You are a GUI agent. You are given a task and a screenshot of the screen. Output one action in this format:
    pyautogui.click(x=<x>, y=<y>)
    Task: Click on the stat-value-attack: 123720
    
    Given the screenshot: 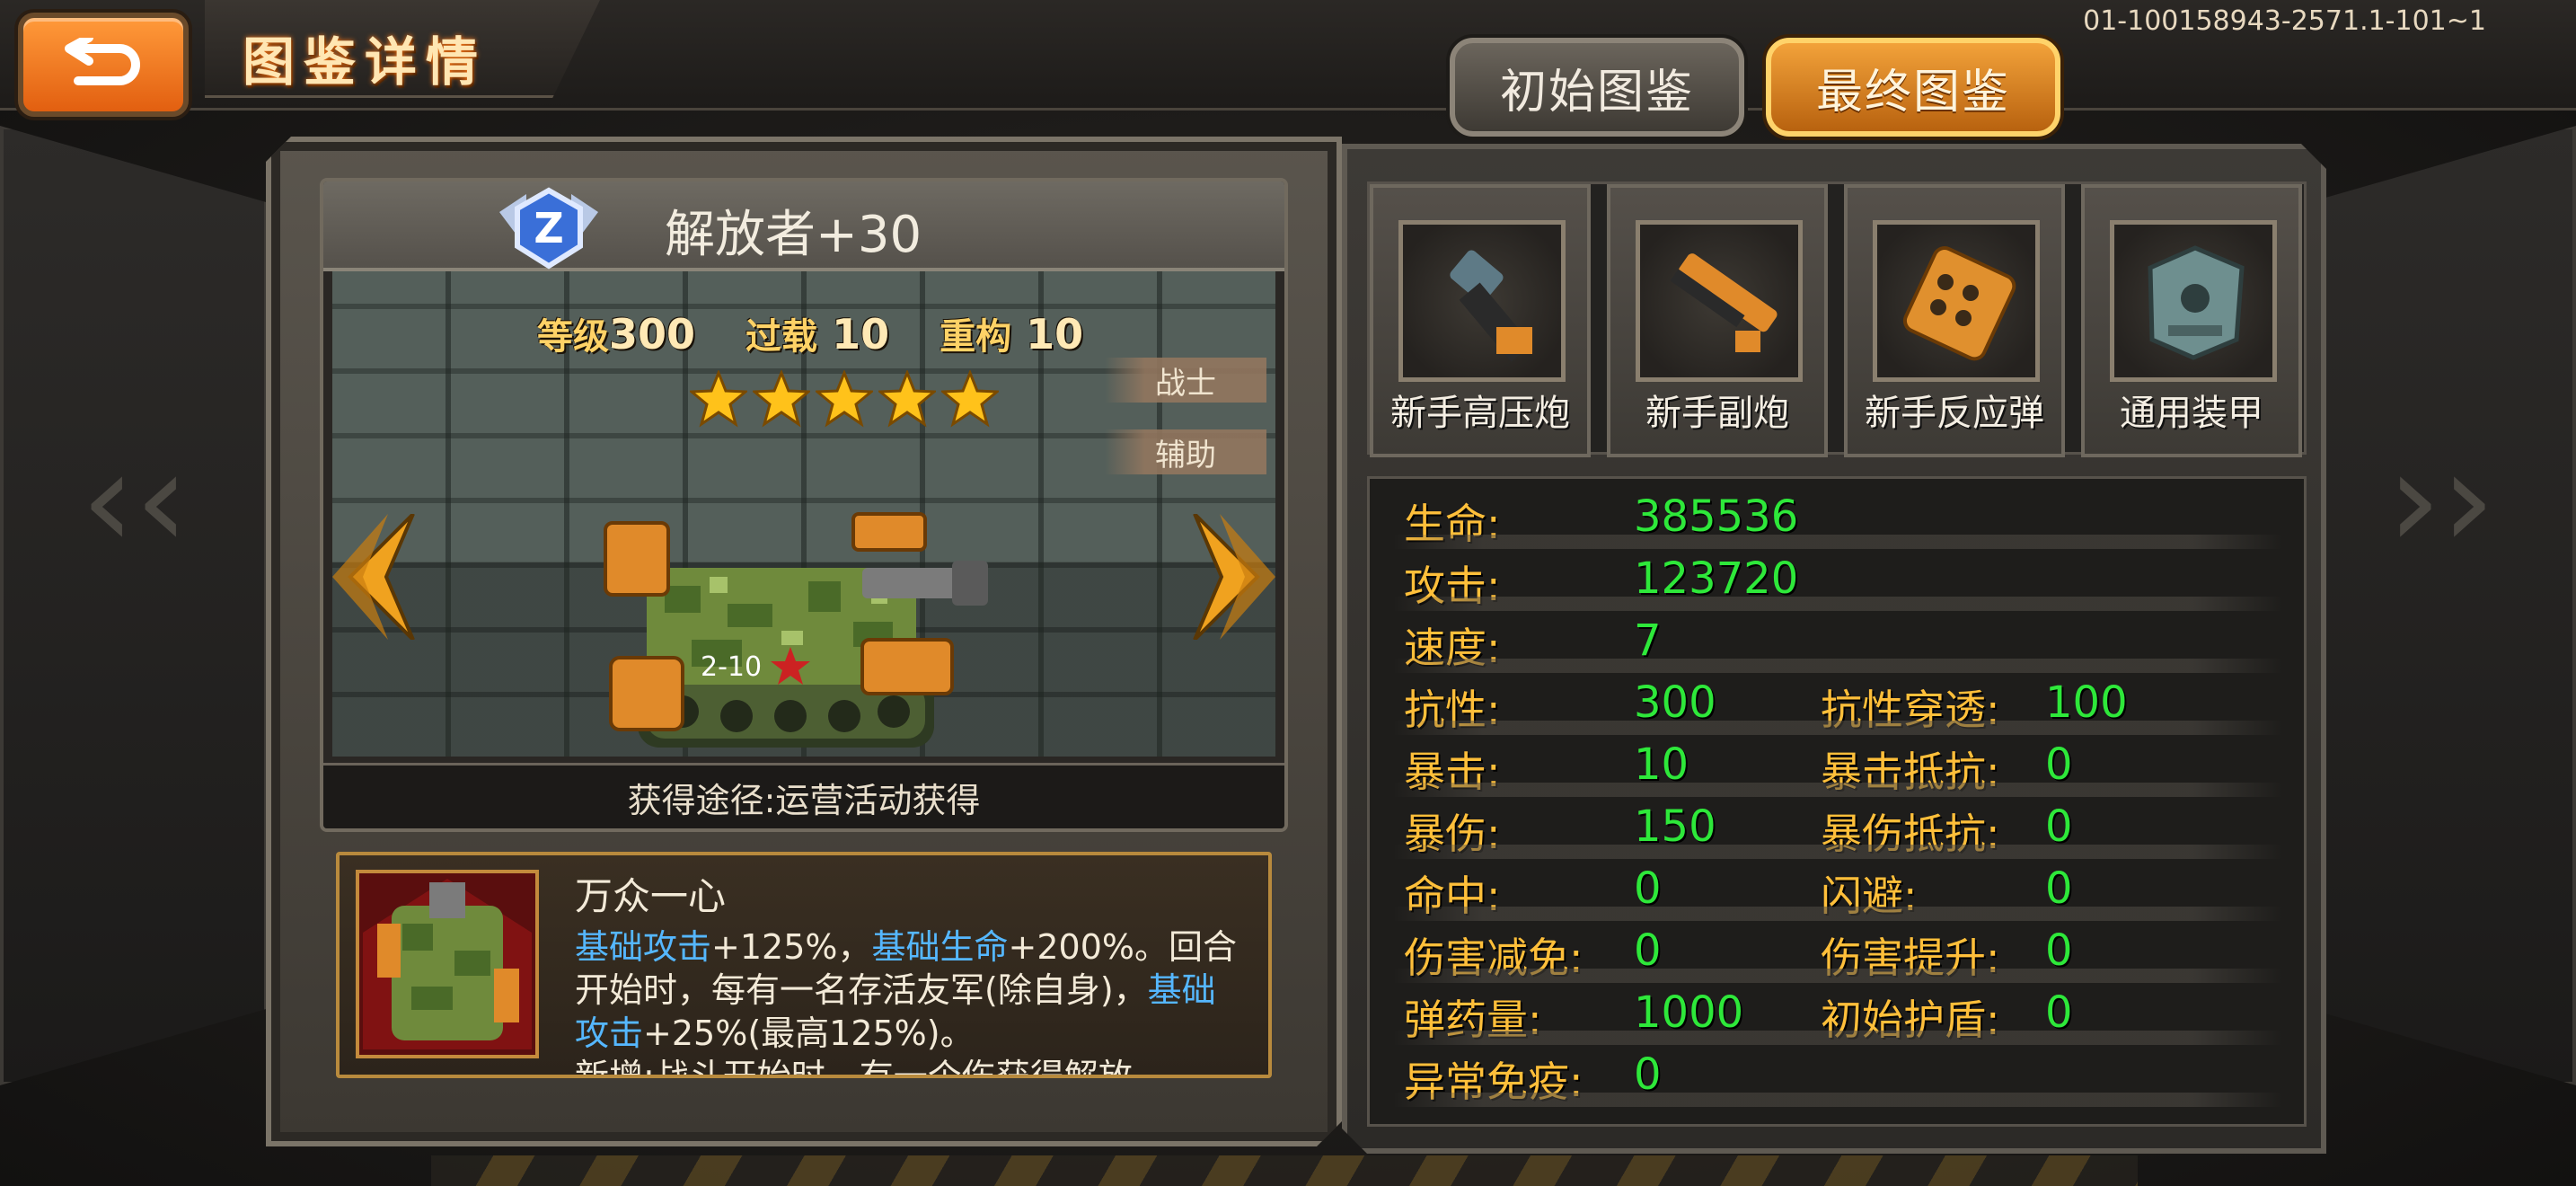 What is the action you would take?
    pyautogui.click(x=1716, y=578)
    